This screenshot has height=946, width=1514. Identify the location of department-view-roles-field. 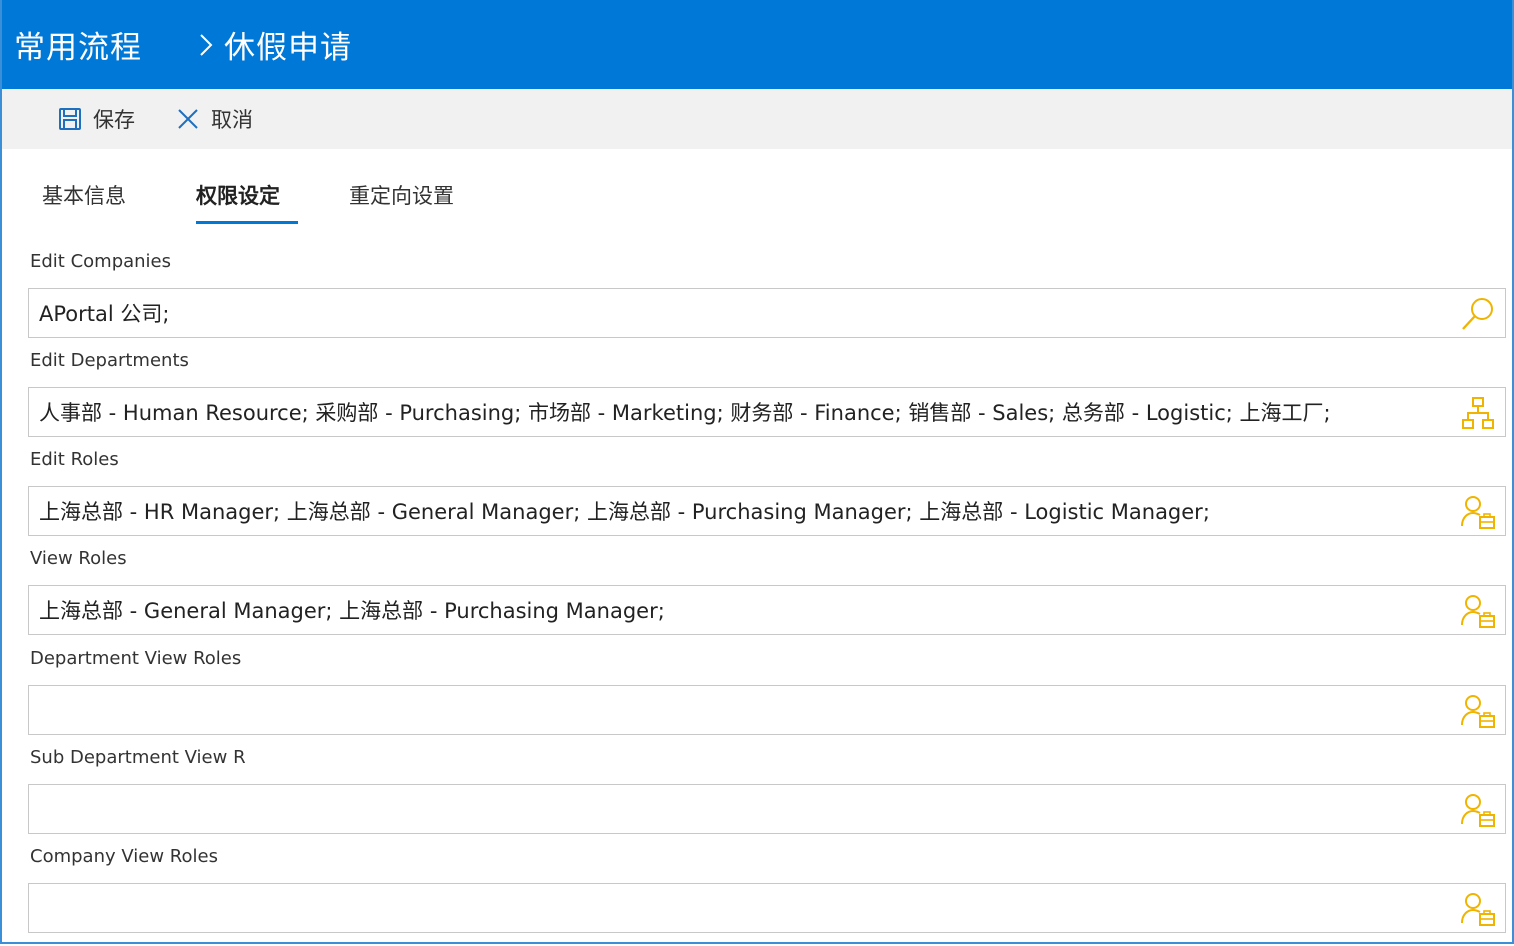
(767, 710).